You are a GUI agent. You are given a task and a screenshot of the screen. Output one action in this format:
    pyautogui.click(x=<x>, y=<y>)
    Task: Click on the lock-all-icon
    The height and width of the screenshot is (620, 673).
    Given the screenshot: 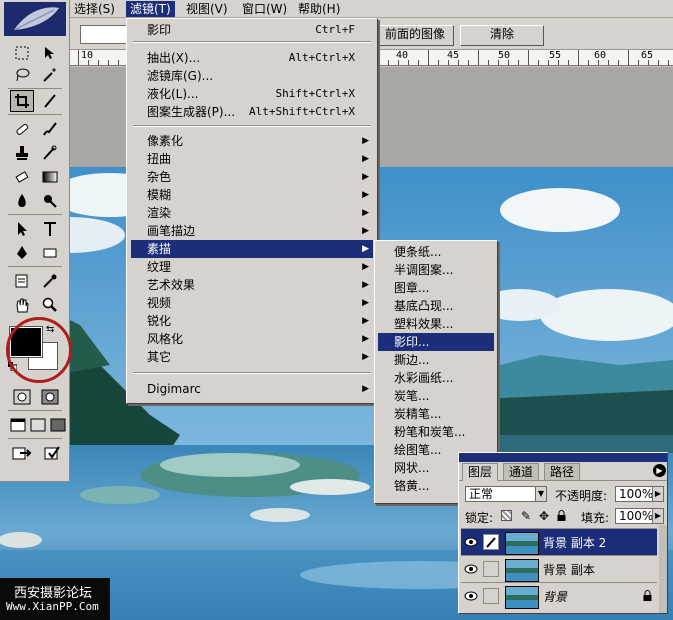 What is the action you would take?
    pyautogui.click(x=561, y=515)
    